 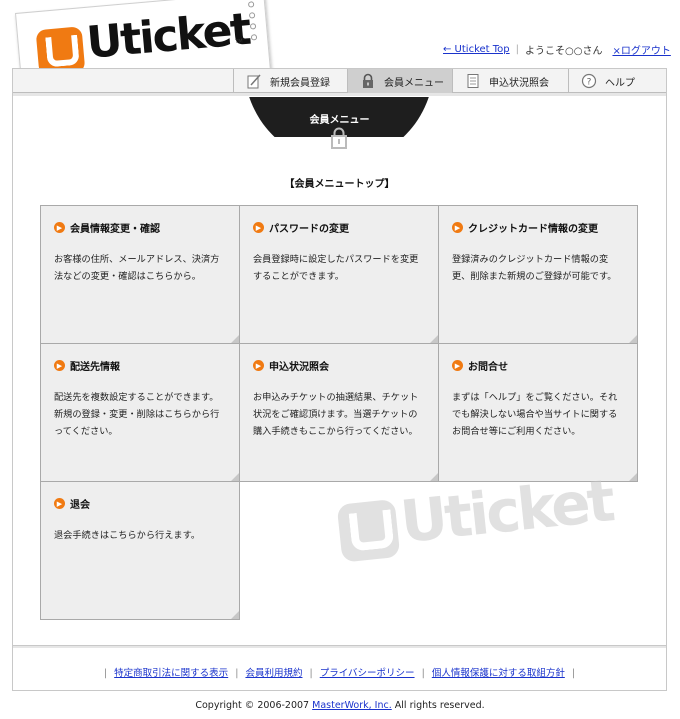 What do you see at coordinates (473, 81) in the screenshot?
I see `document-icon` at bounding box center [473, 81].